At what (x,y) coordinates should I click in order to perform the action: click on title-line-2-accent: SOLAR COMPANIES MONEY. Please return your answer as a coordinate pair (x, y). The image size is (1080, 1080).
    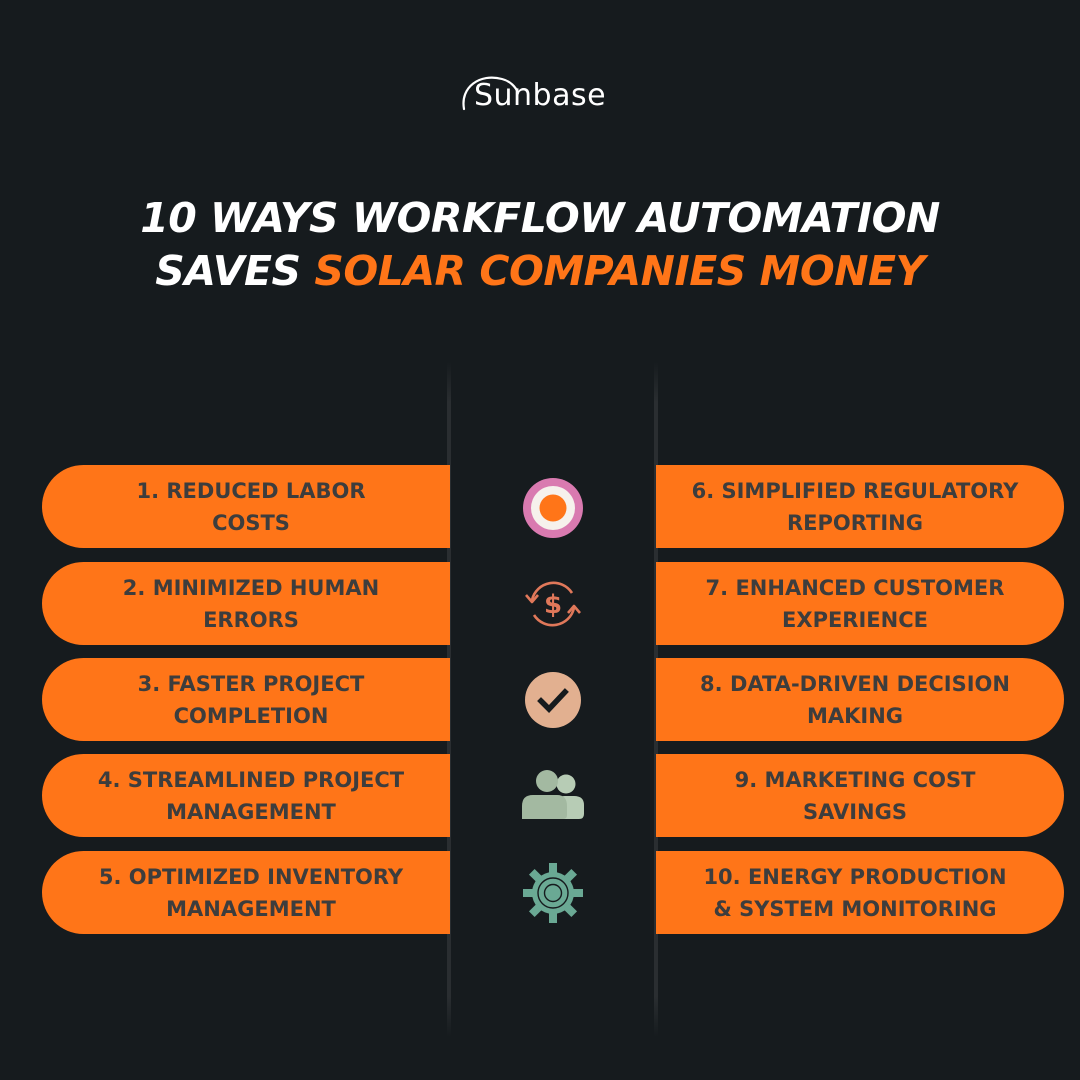
    Looking at the image, I should click on (619, 271).